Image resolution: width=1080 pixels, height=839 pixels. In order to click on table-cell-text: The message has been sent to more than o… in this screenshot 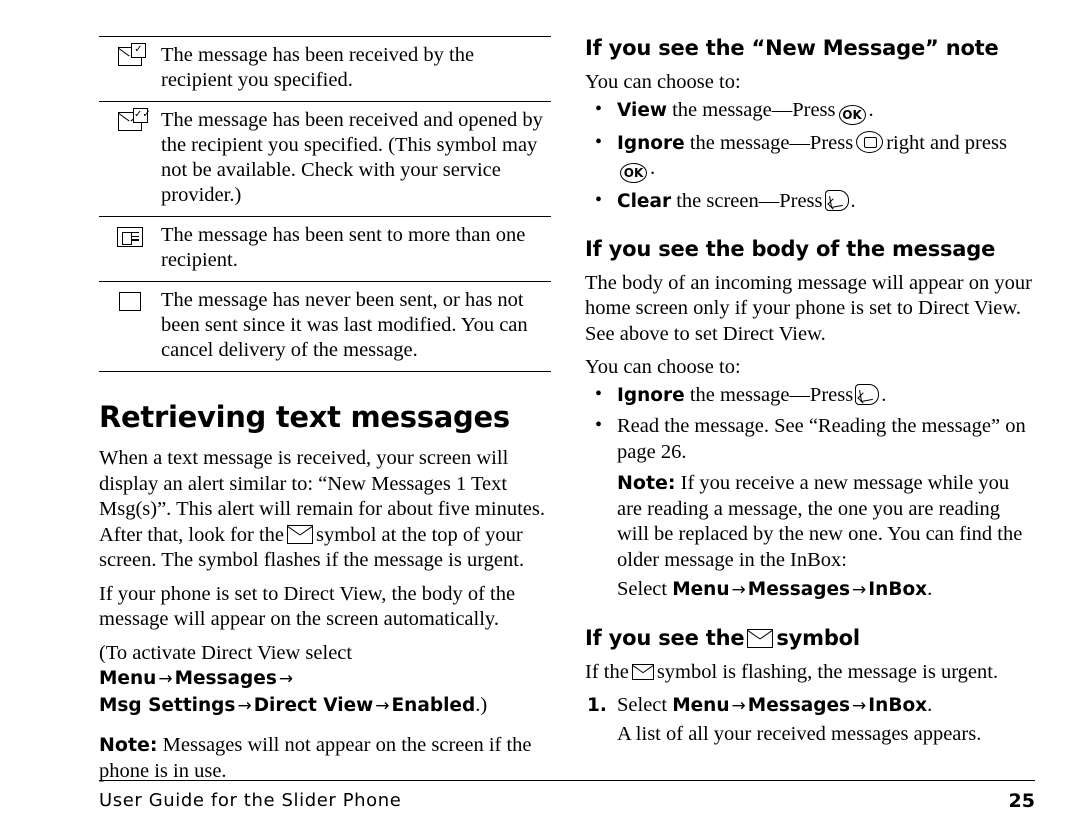, I will do `click(343, 247)`.